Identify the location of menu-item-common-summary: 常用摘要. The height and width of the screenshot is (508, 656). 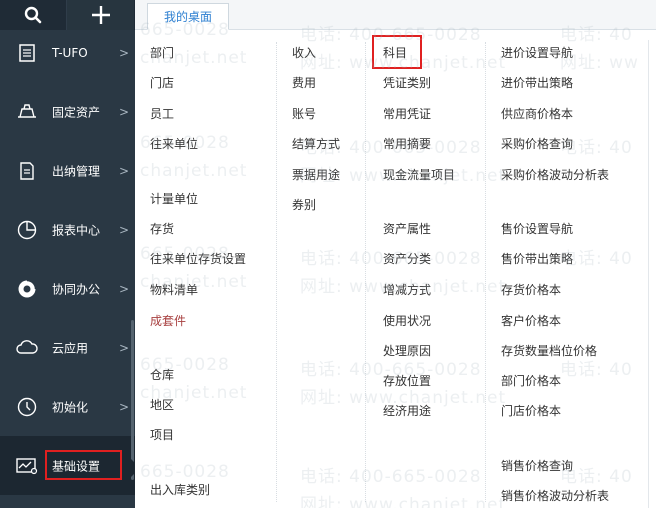
(407, 143).